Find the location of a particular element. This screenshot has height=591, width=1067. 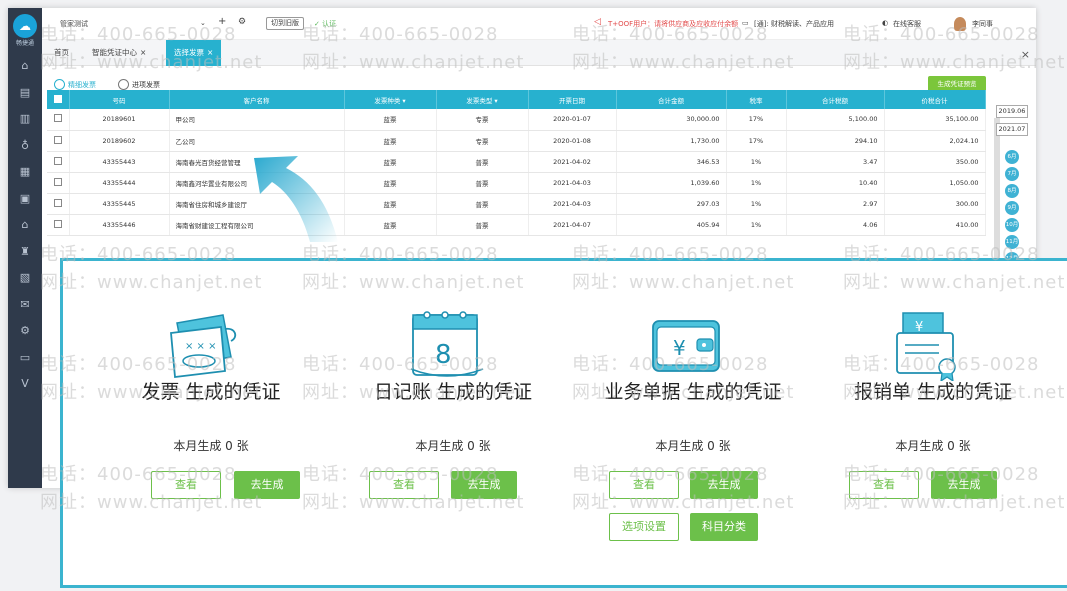

table-cell: 1% is located at coordinates (756, 162).